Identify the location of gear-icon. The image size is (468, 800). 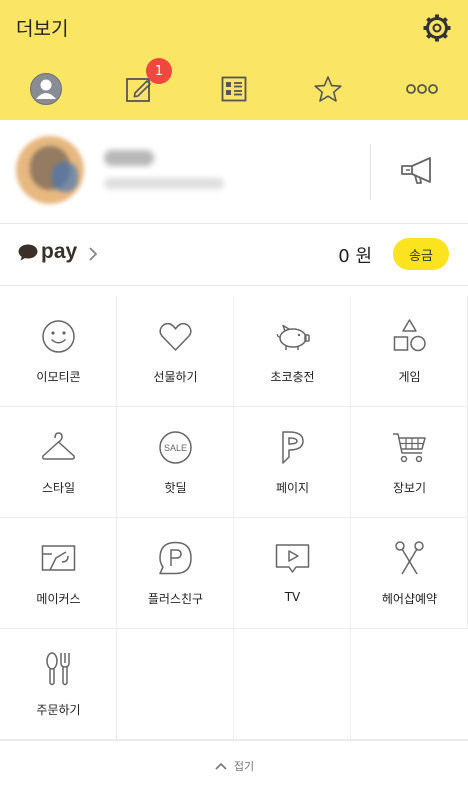
(437, 28).